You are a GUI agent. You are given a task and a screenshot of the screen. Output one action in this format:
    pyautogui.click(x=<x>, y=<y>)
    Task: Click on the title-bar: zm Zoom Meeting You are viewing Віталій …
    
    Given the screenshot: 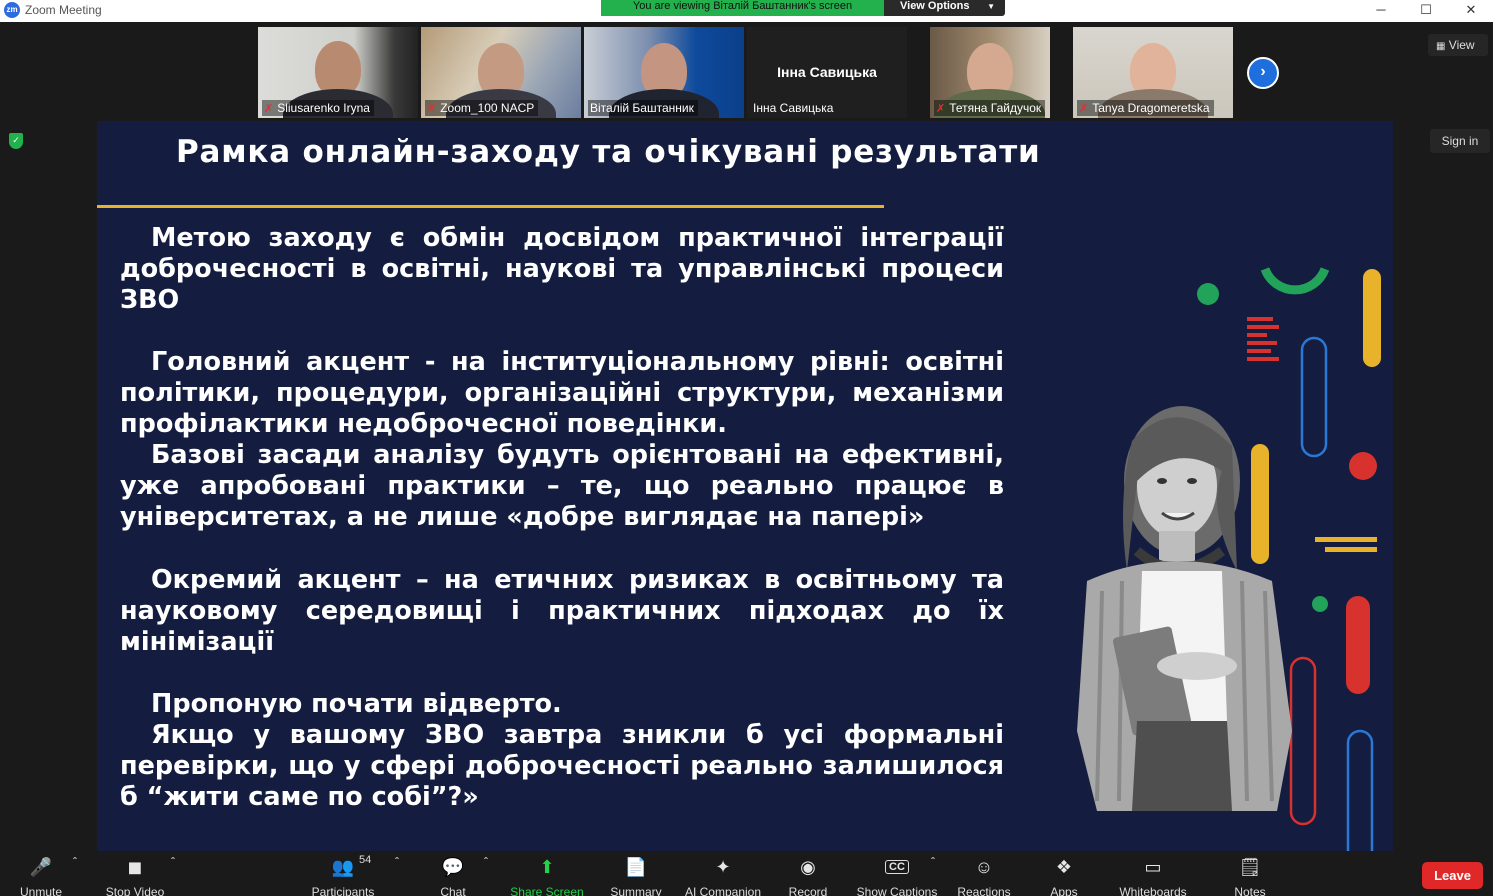 What is the action you would take?
    pyautogui.click(x=746, y=11)
    